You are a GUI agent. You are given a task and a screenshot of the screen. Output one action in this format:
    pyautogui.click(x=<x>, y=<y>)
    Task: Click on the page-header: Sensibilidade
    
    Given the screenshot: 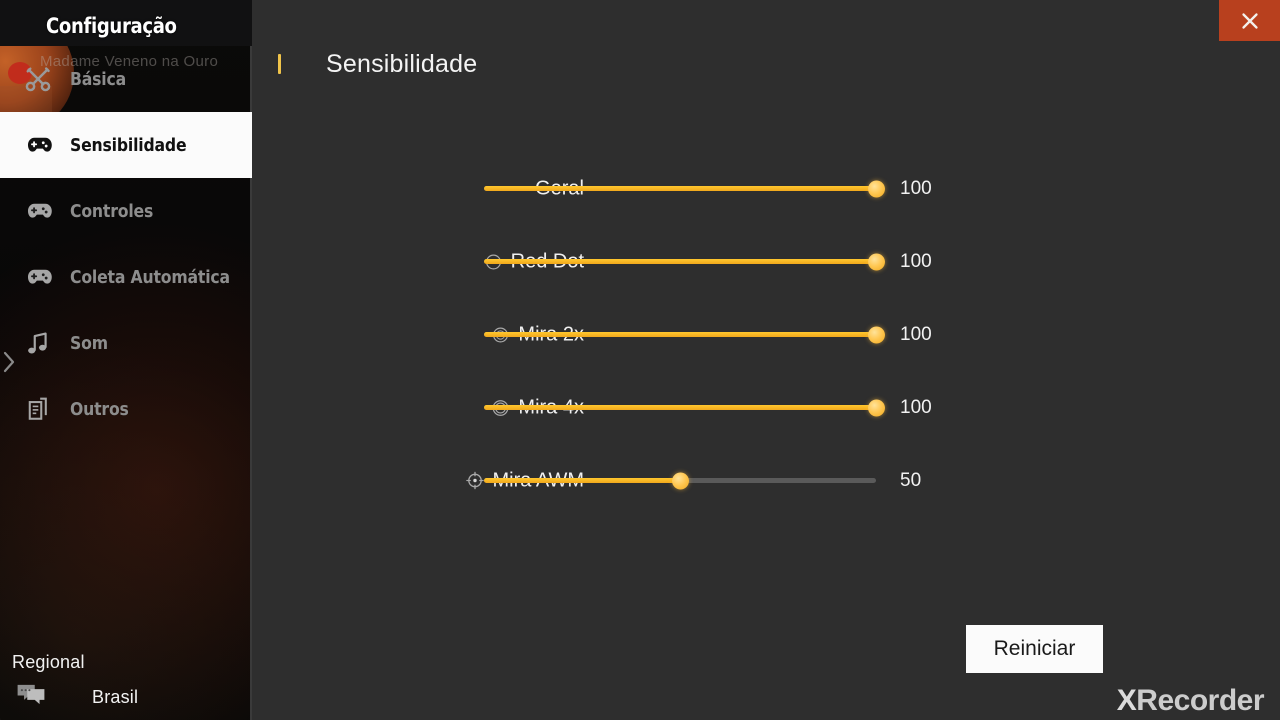 What is the action you would take?
    pyautogui.click(x=364, y=64)
    